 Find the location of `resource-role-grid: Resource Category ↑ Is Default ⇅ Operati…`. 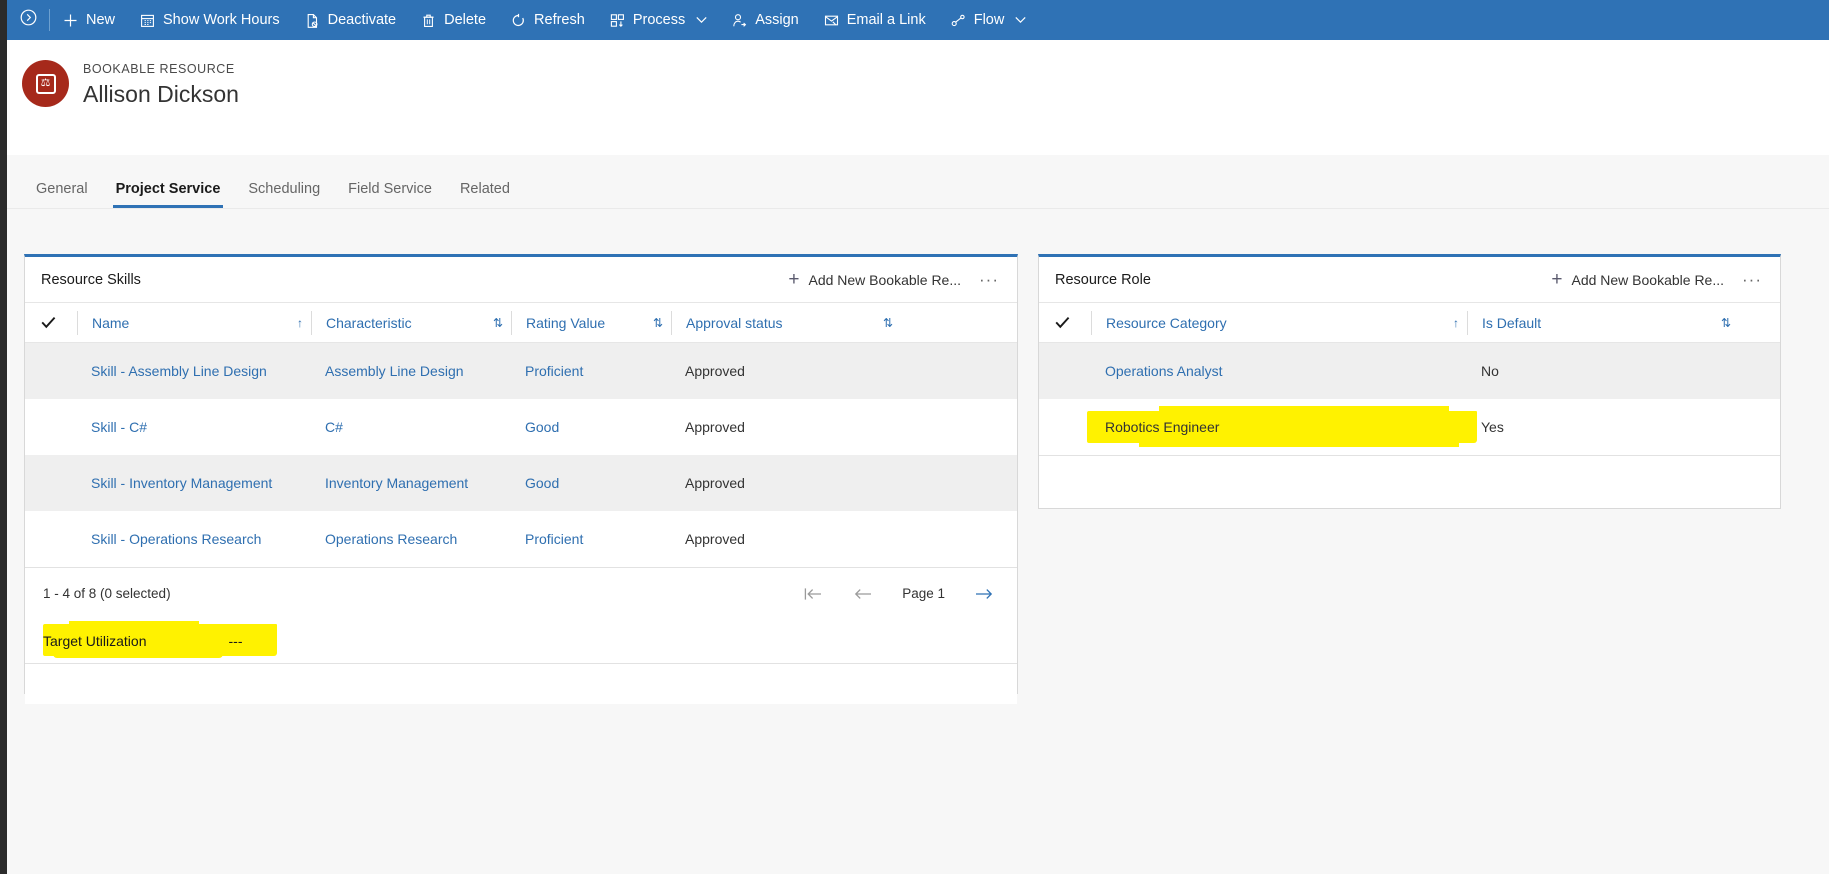

resource-role-grid: Resource Category ↑ Is Default ⇅ Operati… is located at coordinates (1409, 399).